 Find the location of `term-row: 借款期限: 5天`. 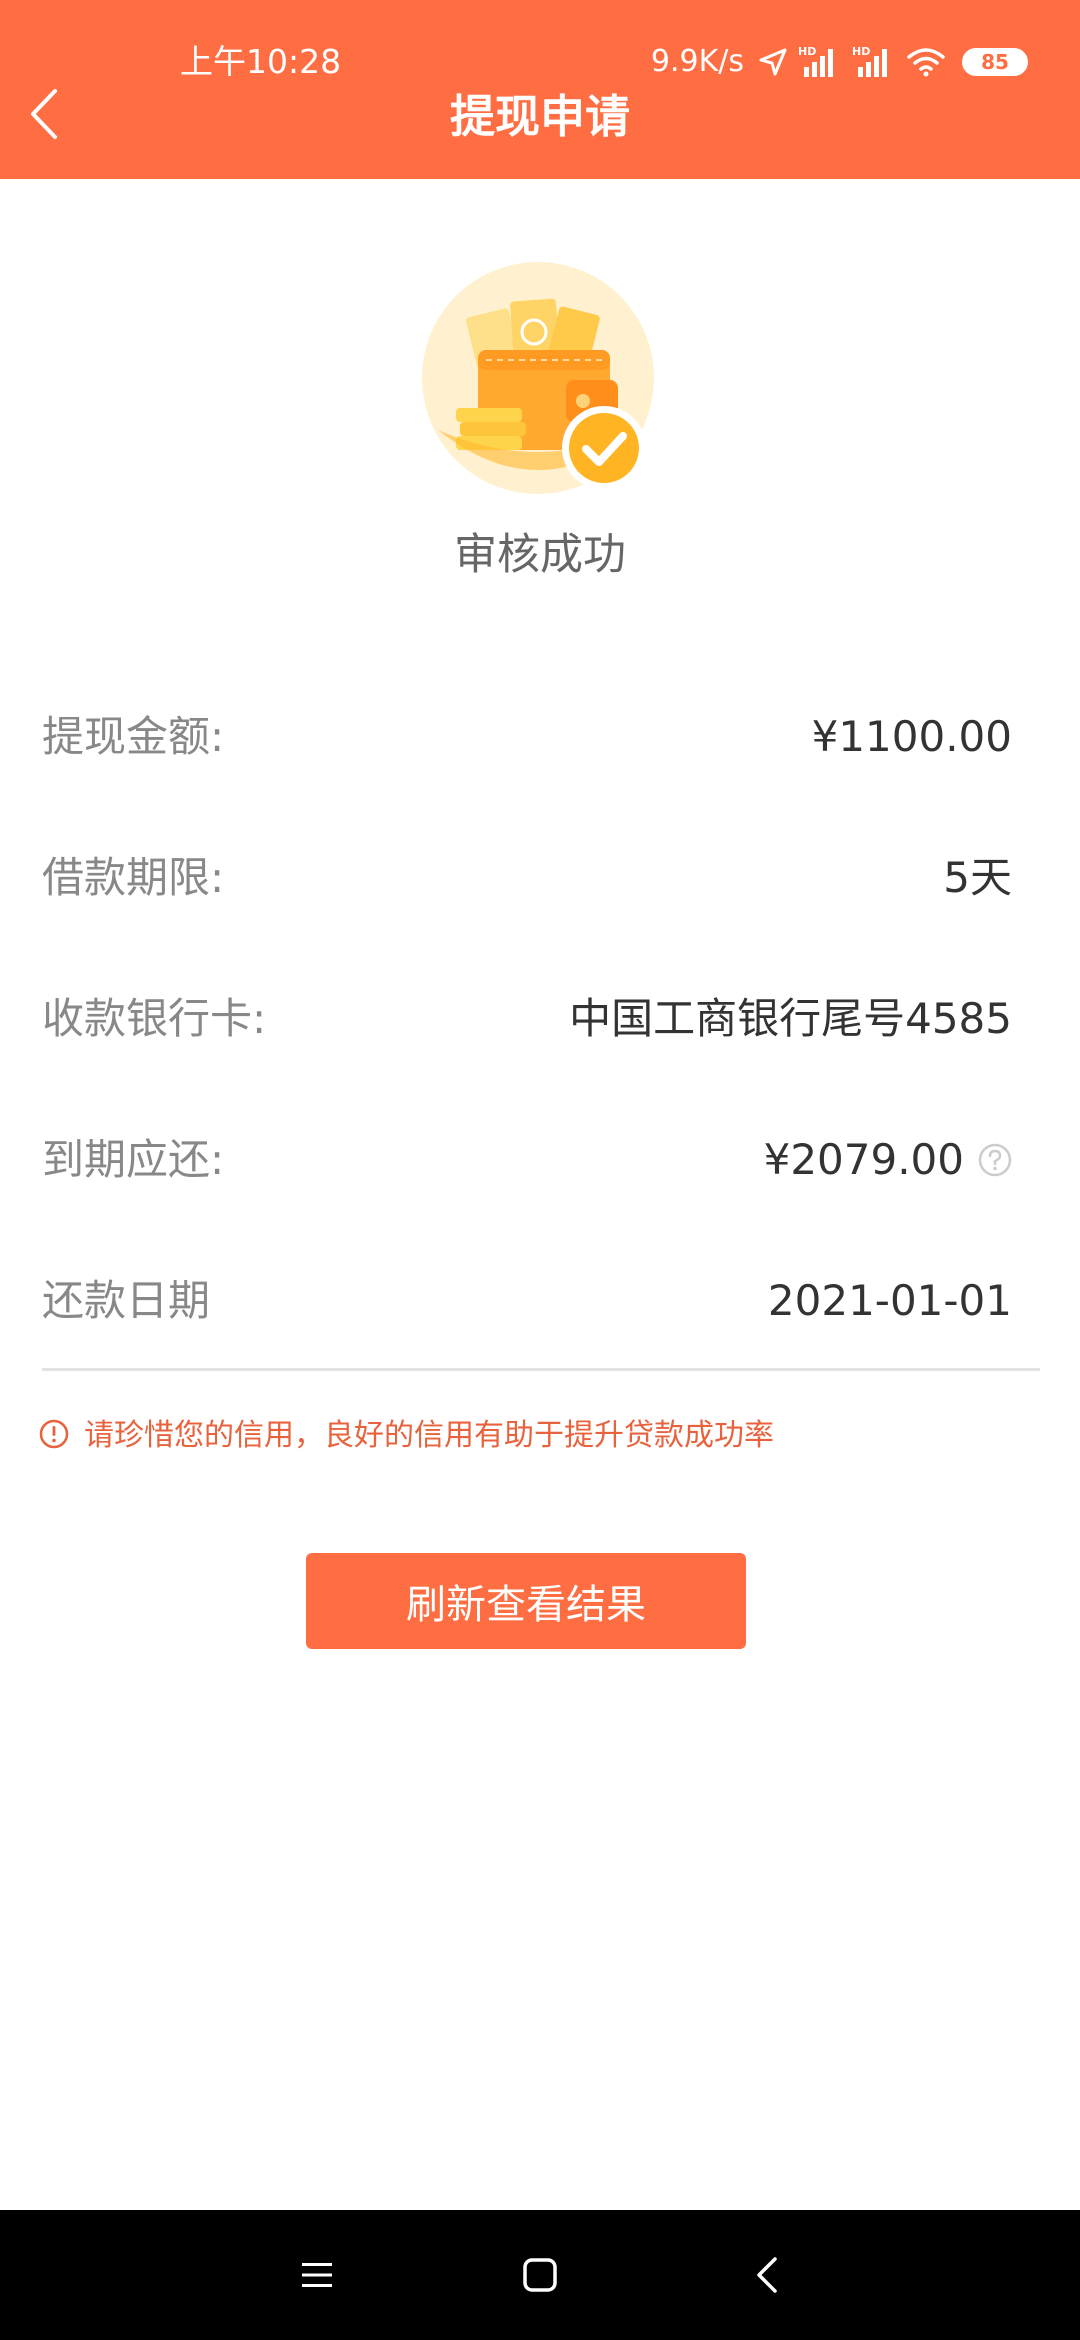

term-row: 借款期限: 5天 is located at coordinates (527, 877).